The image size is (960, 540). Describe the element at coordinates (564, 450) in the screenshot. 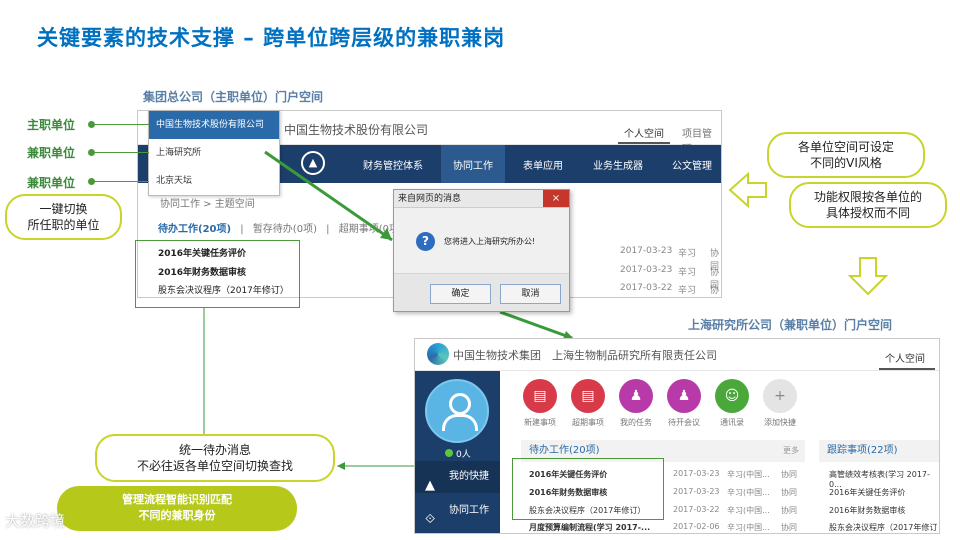

I see `todo-pane-title: 待办工作(20项)` at that location.